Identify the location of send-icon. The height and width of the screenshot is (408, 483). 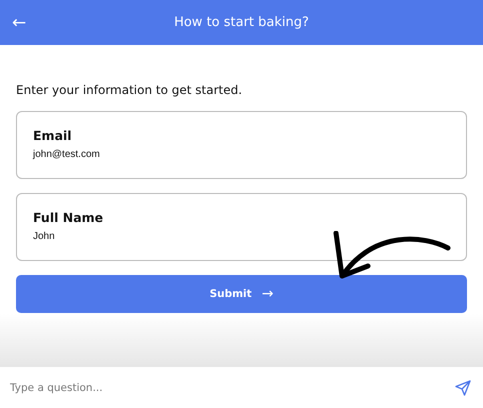
(463, 388).